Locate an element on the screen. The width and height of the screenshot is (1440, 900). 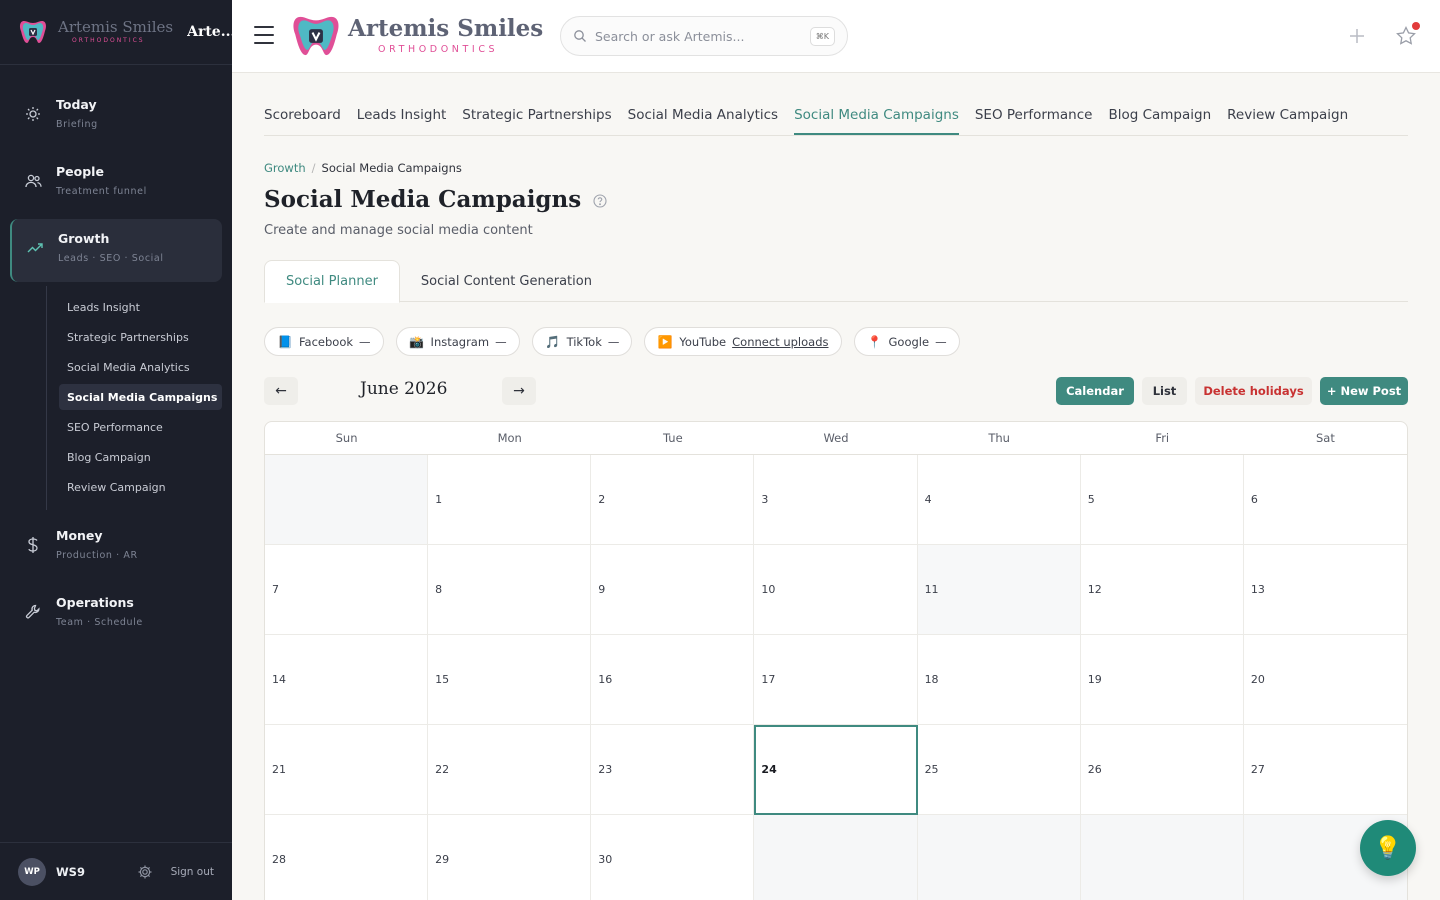
sidebar-item-growth: Growth Leads · SEO · Social is located at coordinates (116, 250).